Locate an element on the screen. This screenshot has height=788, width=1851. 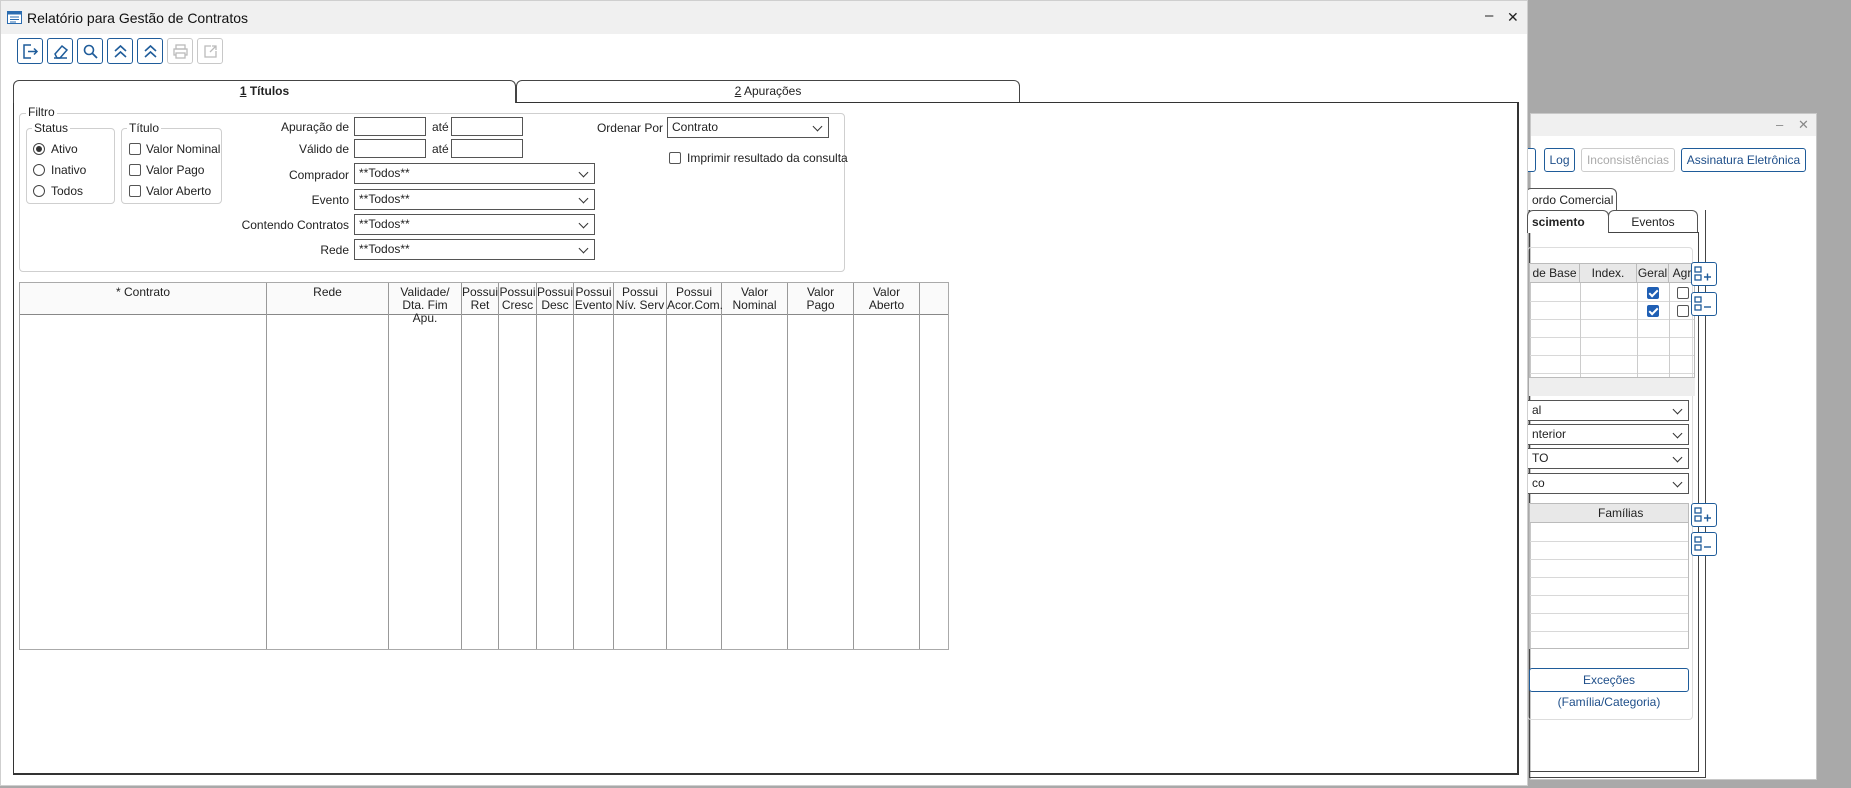
print-button is located at coordinates (180, 51).